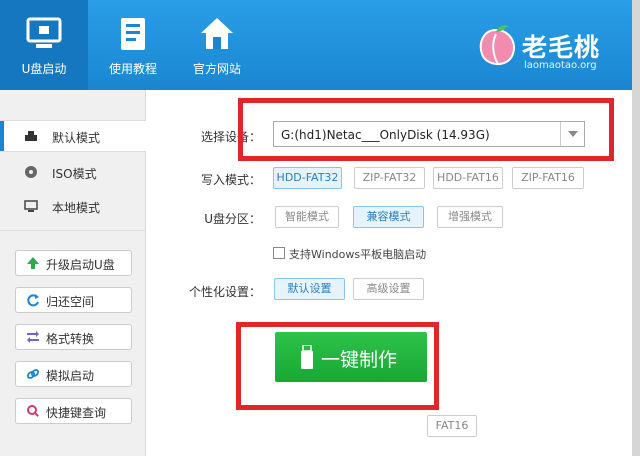 Image resolution: width=640 pixels, height=456 pixels. I want to click on refresh-icon, so click(33, 300).